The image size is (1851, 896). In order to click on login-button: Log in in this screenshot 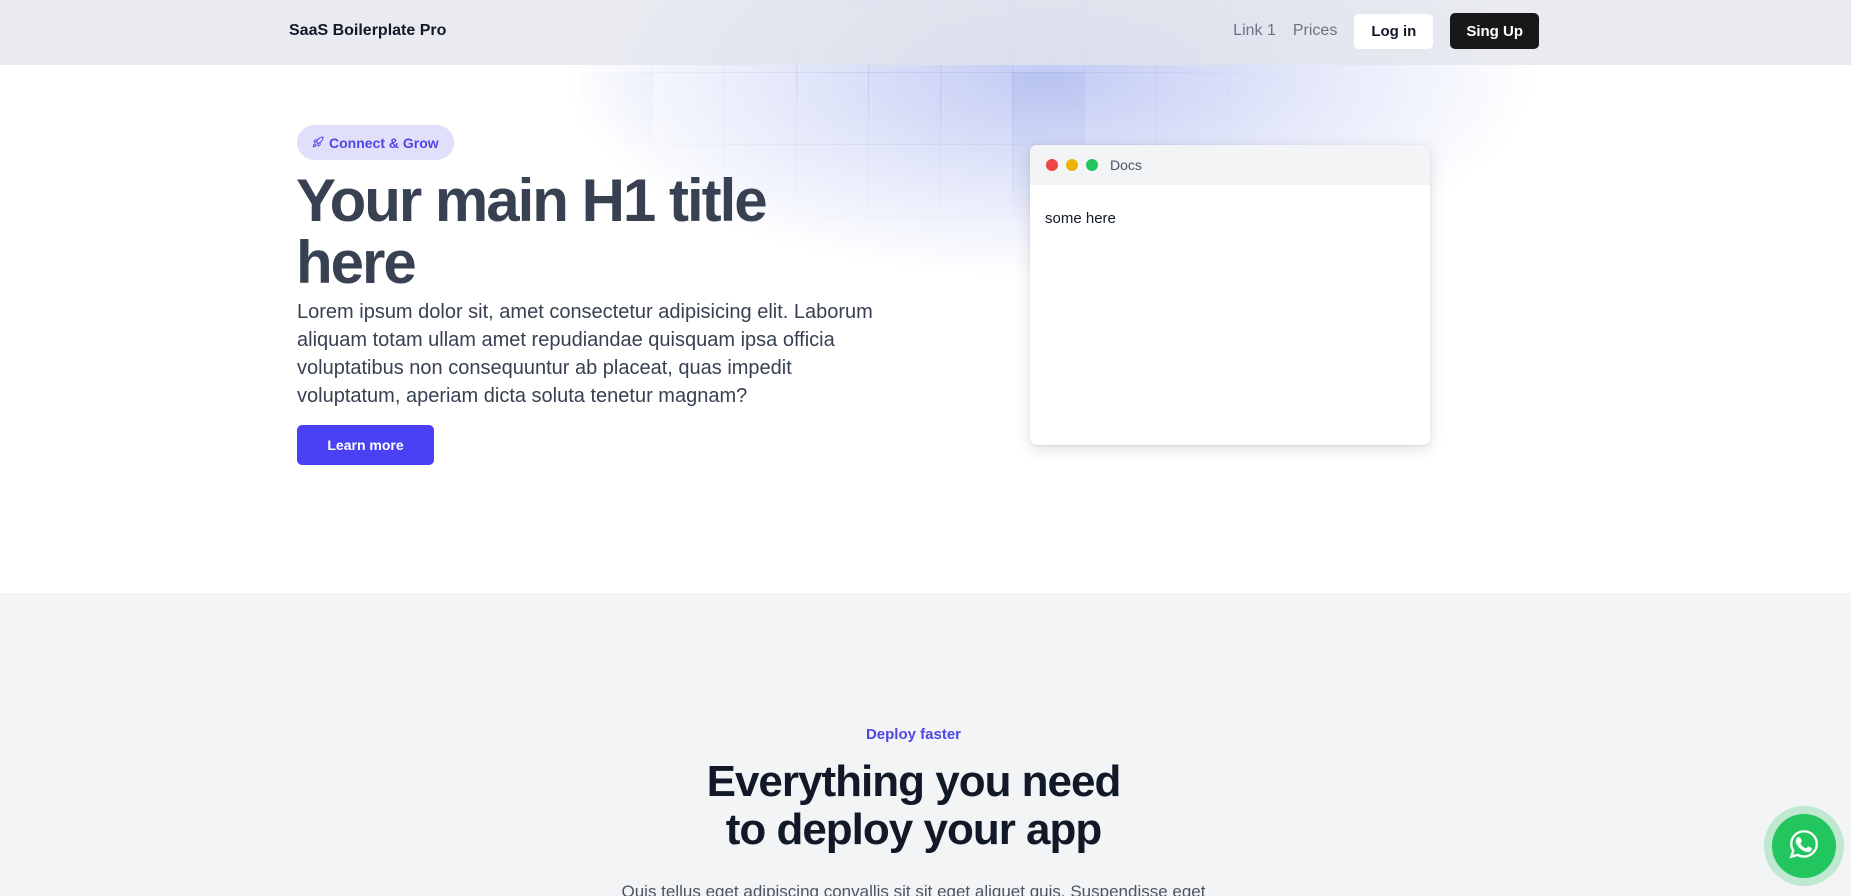, I will do `click(1394, 31)`.